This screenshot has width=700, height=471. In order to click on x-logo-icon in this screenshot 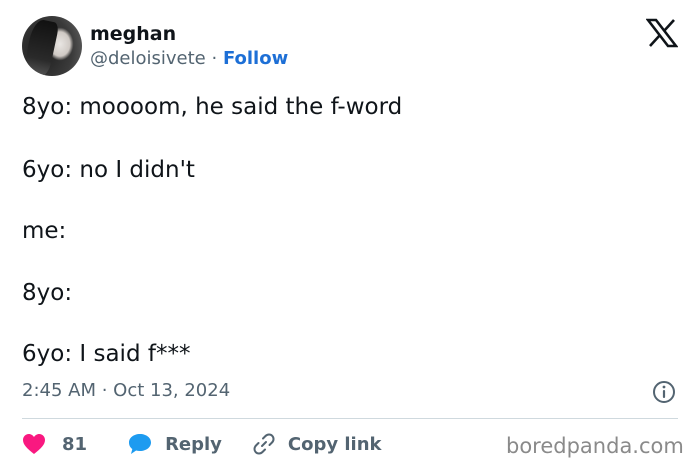, I will do `click(662, 33)`.